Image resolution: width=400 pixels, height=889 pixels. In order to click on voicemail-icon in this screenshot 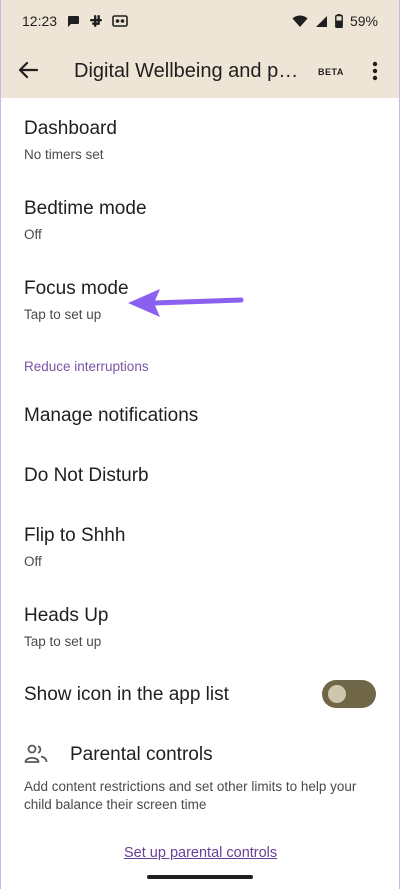, I will do `click(120, 21)`.